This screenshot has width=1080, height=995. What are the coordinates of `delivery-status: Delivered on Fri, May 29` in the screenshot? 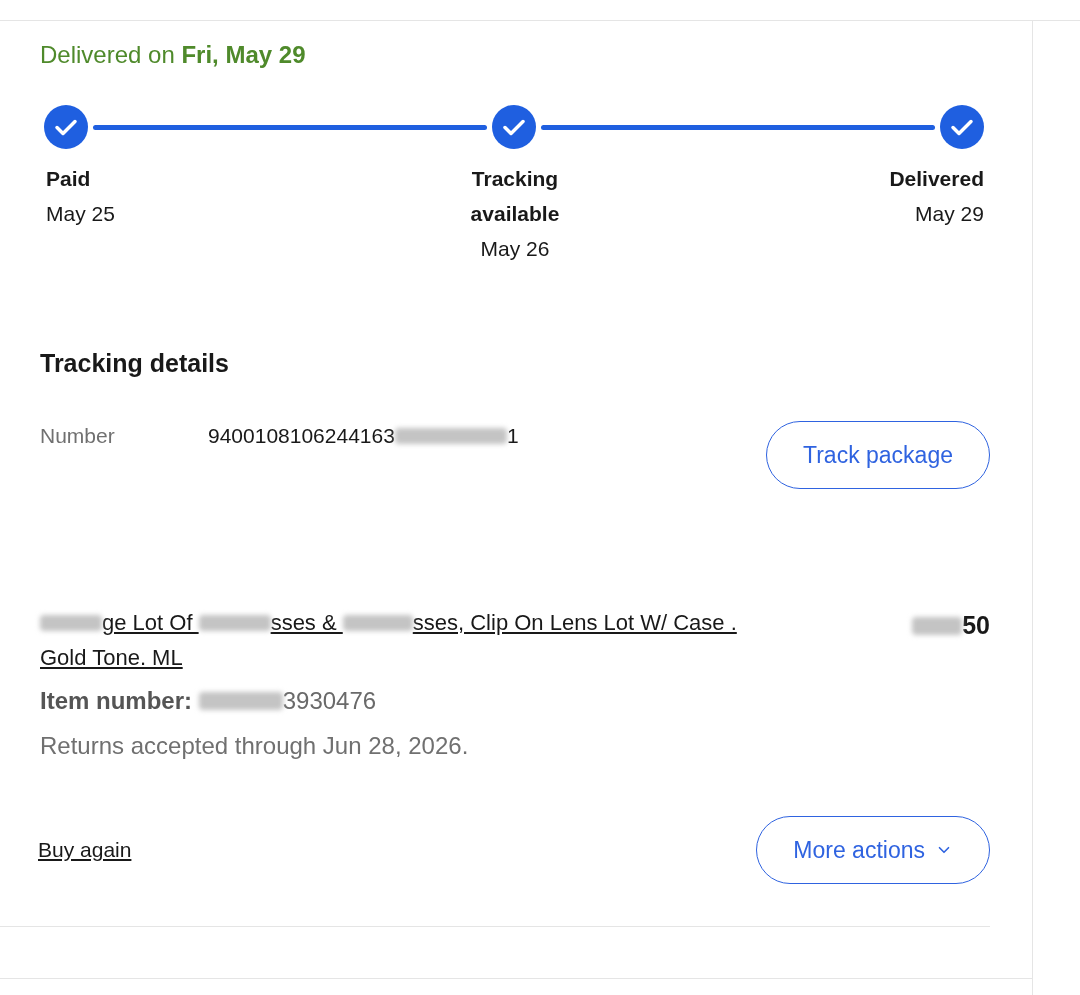 It's located at (173, 55).